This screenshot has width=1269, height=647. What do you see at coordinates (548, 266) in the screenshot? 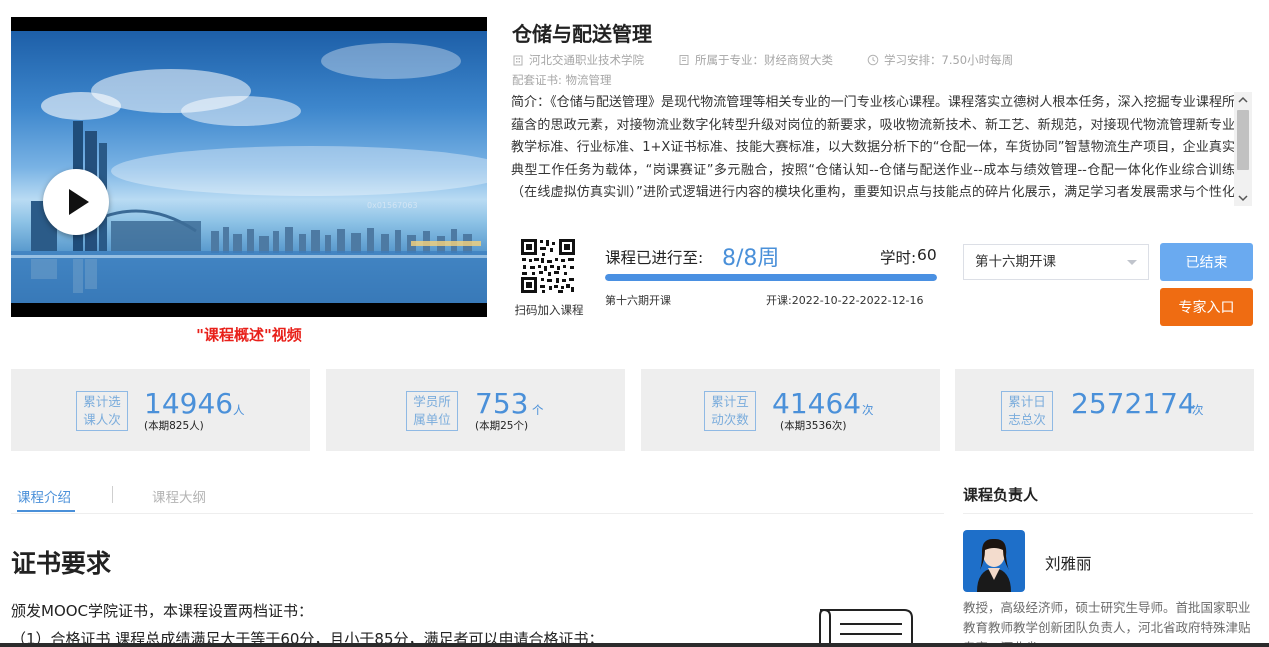
I see `qr-code-icon` at bounding box center [548, 266].